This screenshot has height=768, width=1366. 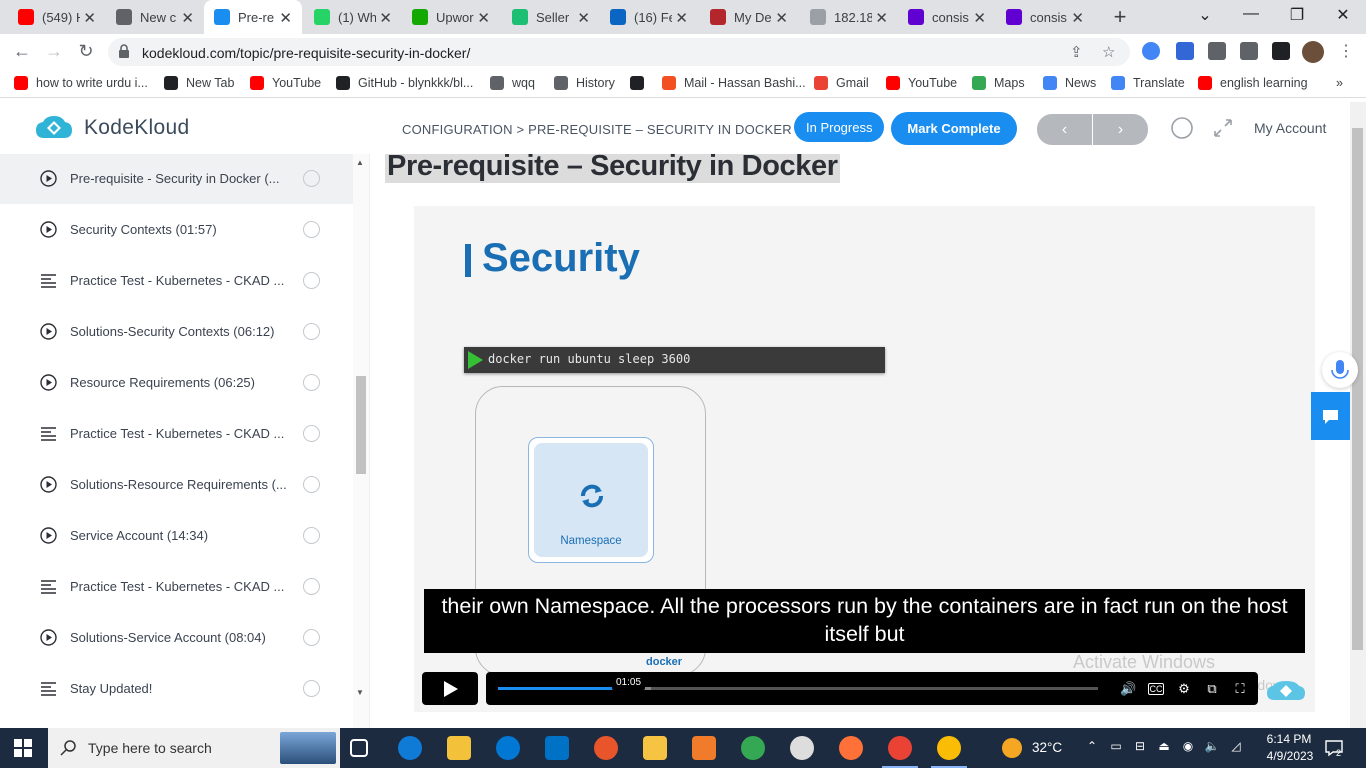 What do you see at coordinates (57, 17) in the screenshot?
I see `browser-tab: (549) H✕` at bounding box center [57, 17].